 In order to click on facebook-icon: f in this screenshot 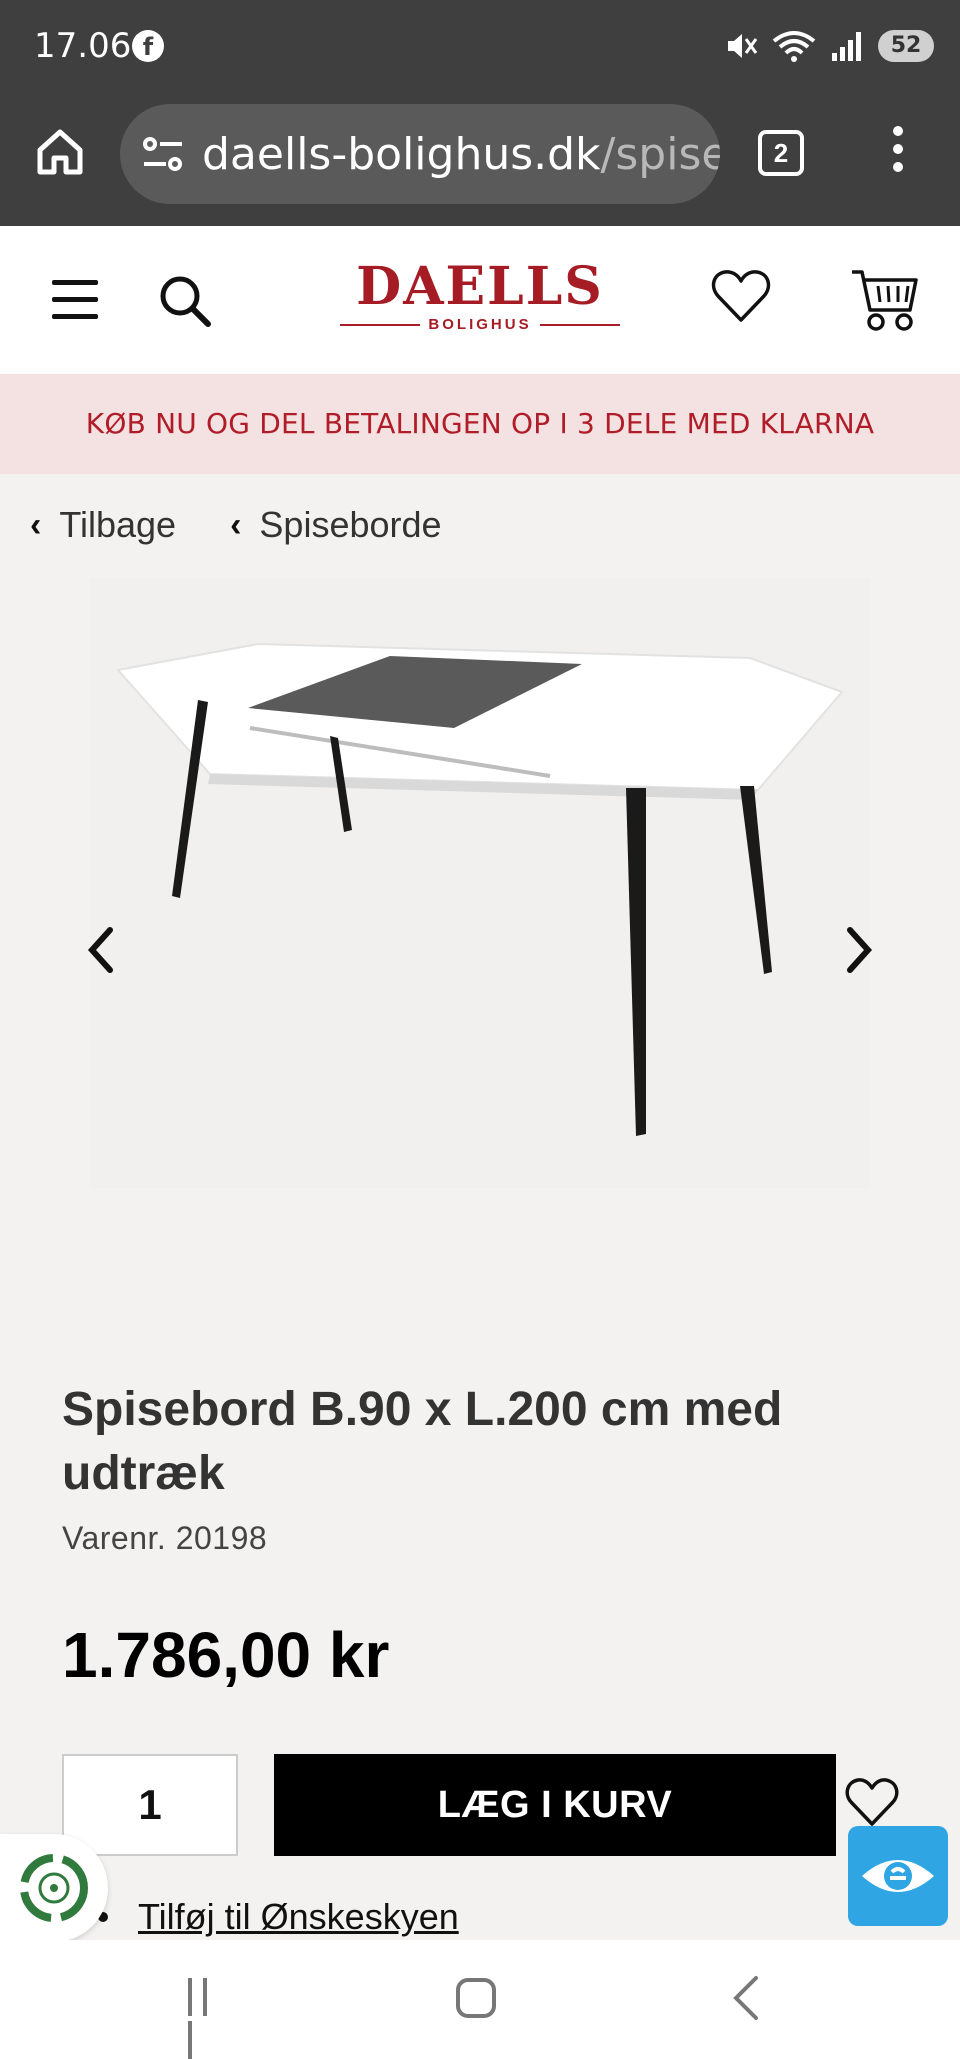, I will do `click(148, 46)`.